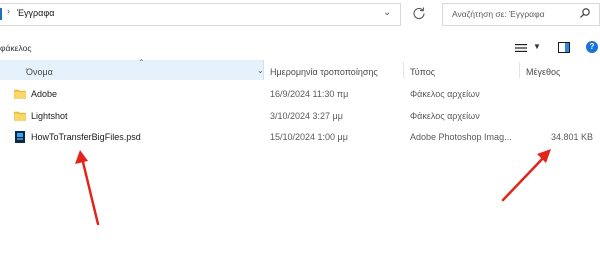 This screenshot has width=600, height=269. I want to click on file-date-modified: 3/10/2024 3:27 μμ, so click(306, 116).